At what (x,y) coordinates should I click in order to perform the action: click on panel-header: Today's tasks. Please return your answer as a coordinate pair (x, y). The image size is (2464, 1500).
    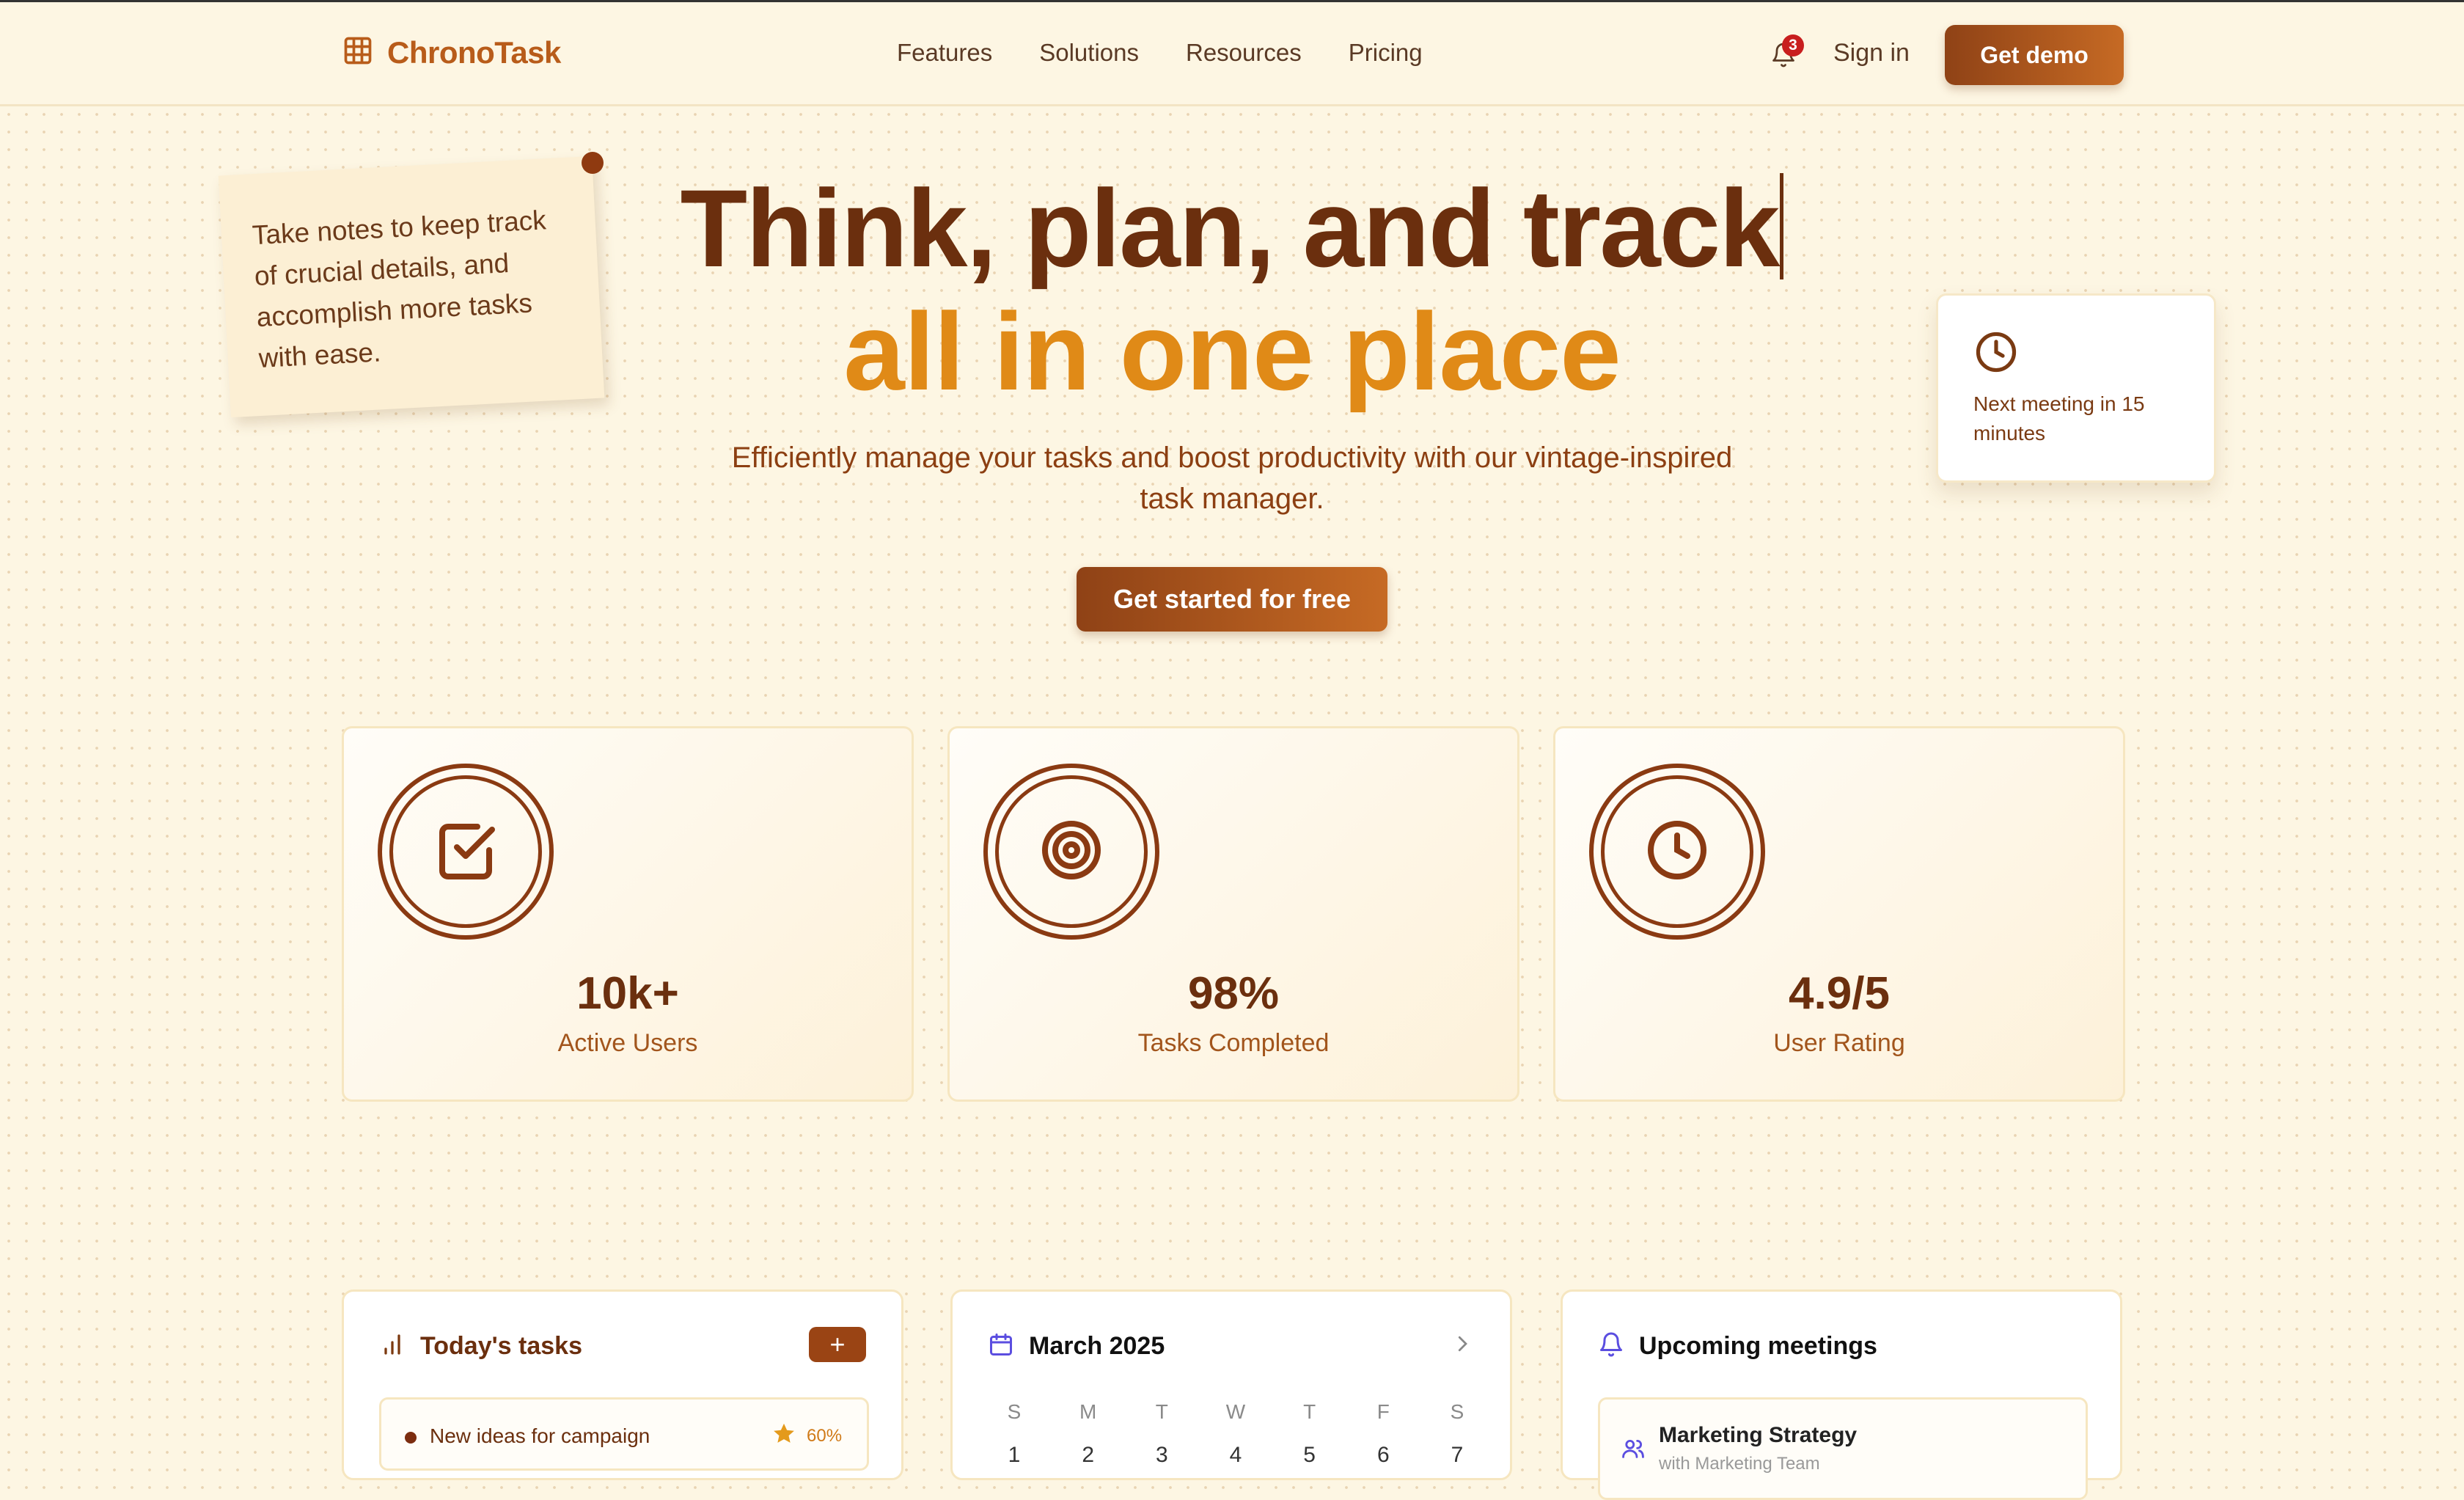
    Looking at the image, I should click on (480, 1346).